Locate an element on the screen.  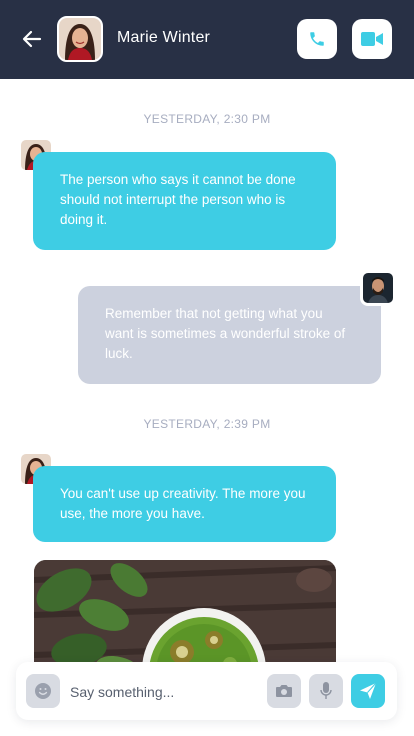
smiley-icon is located at coordinates (43, 691).